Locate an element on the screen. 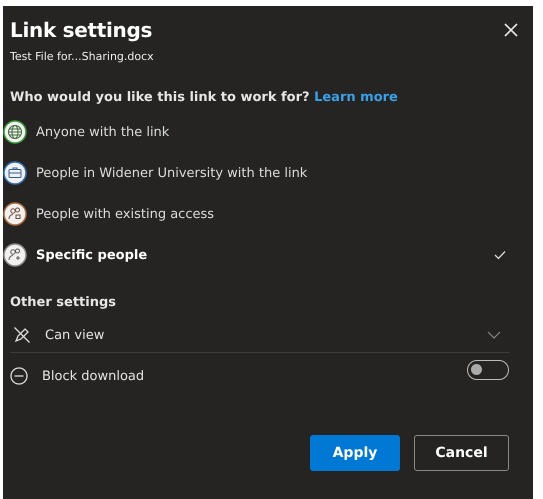  check-icon is located at coordinates (500, 255).